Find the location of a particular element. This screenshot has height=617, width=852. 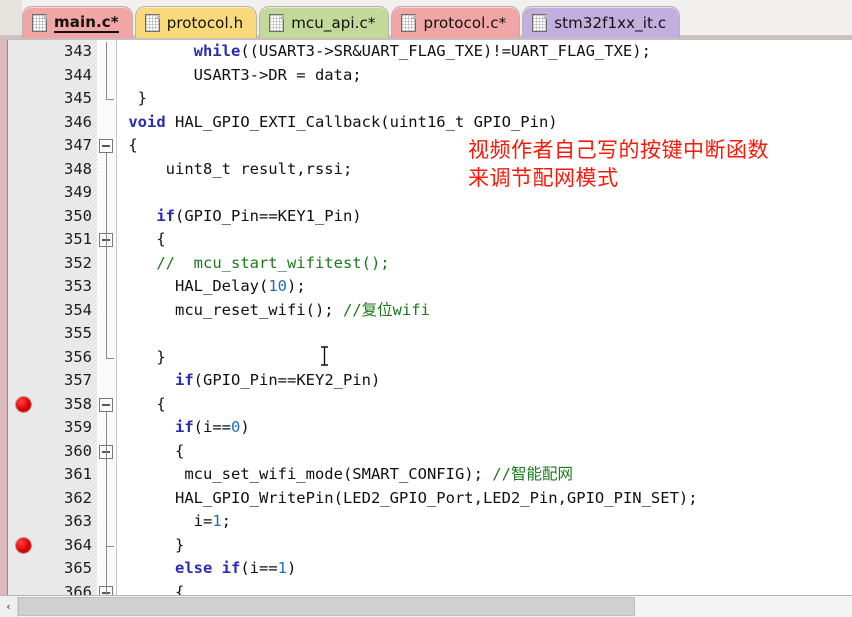

editor-tab-label: main.c* is located at coordinates (86, 22).